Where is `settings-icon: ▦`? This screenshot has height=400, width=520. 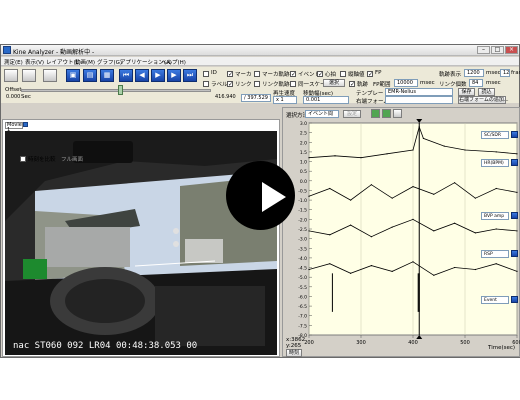
settings-icon: ▦ is located at coordinates (107, 75).